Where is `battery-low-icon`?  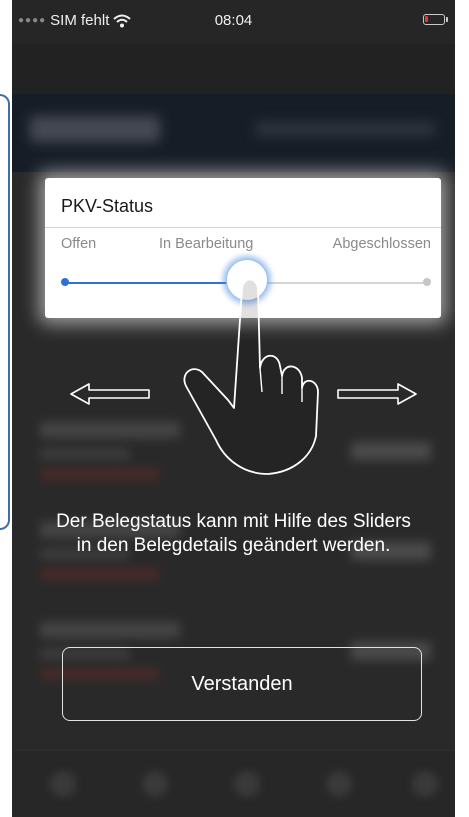
battery-low-icon is located at coordinates (435, 19).